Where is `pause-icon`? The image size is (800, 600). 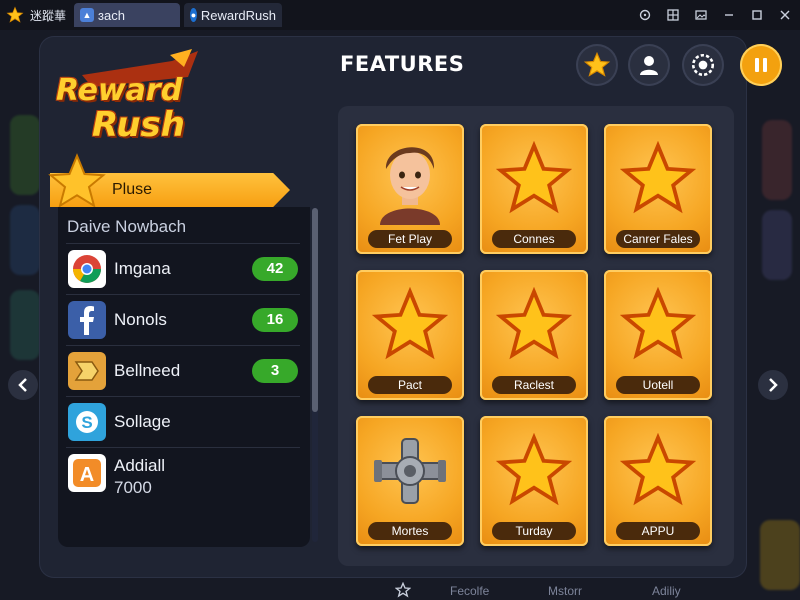
pause-icon is located at coordinates (761, 65).